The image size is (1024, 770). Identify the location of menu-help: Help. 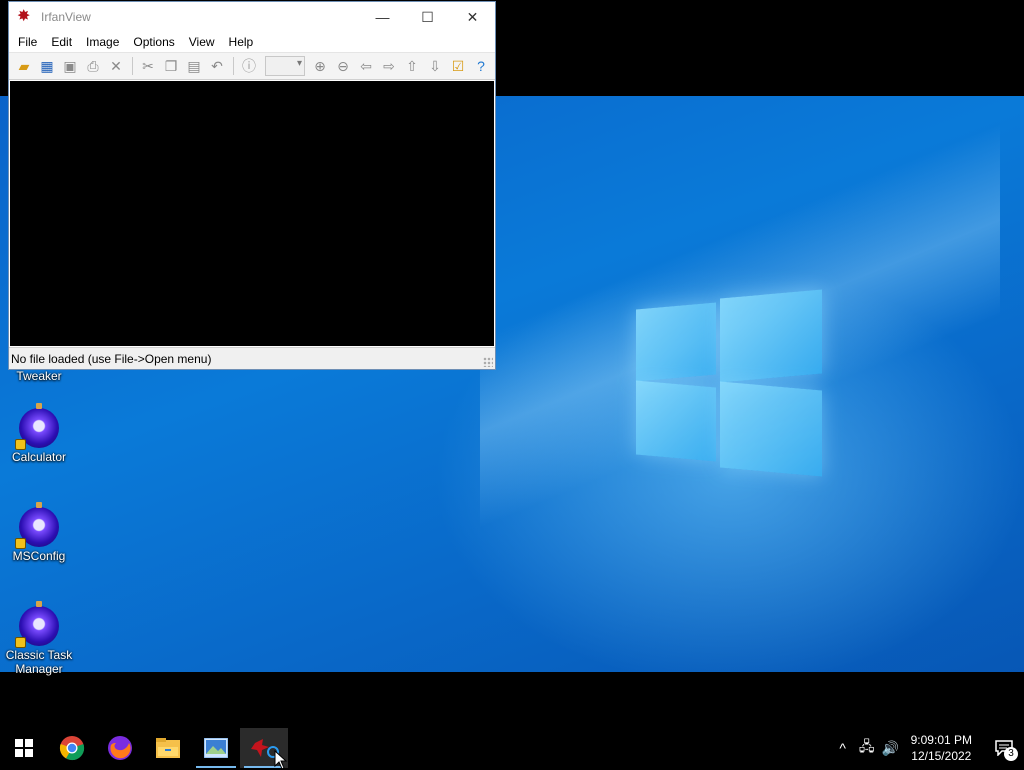
(241, 42).